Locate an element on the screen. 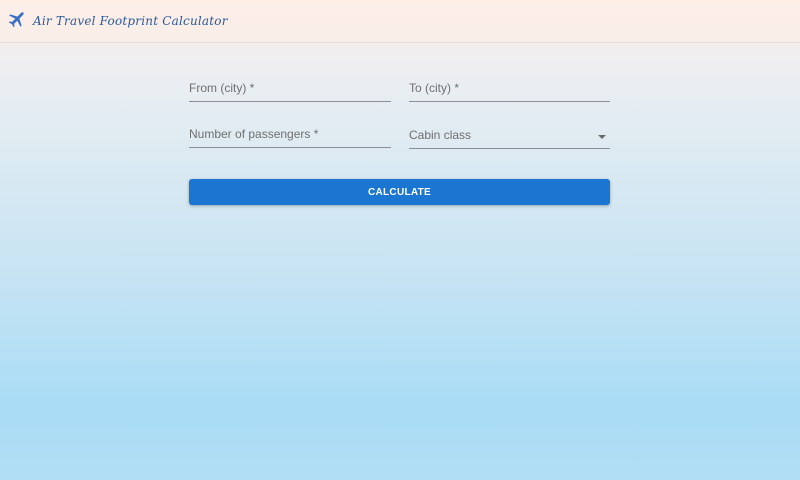 The width and height of the screenshot is (800, 480). passengers-field: Number of passengers * is located at coordinates (290, 136).